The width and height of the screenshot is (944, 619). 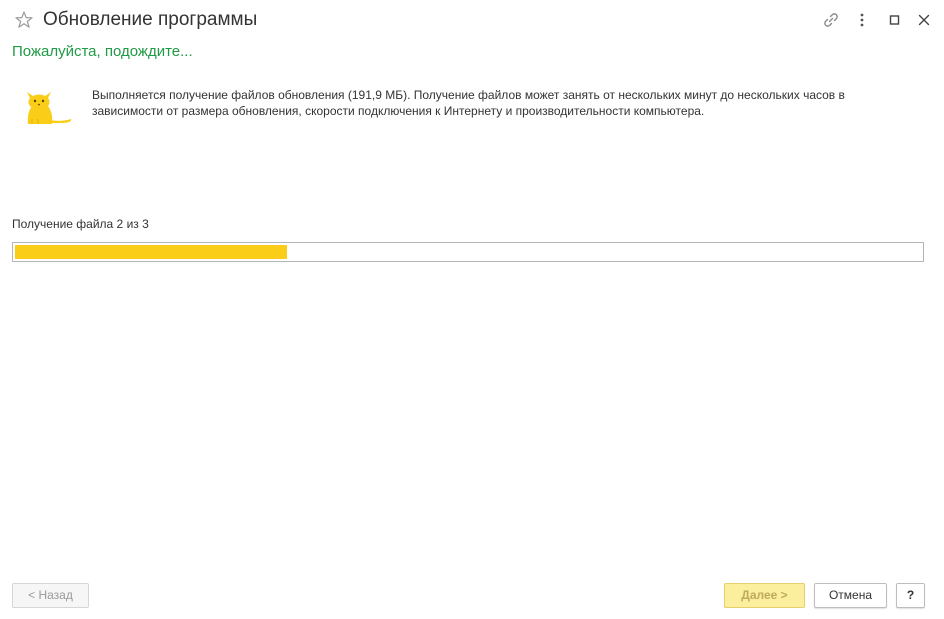 What do you see at coordinates (50, 595) in the screenshot?
I see `back-button: < Назад` at bounding box center [50, 595].